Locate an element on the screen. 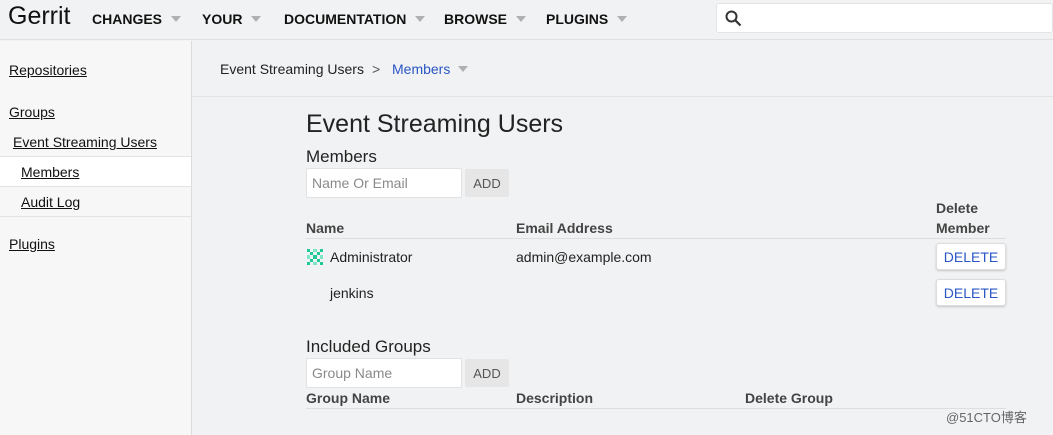 This screenshot has width=1053, height=435. sidebar-item-groups: Groups is located at coordinates (32, 112).